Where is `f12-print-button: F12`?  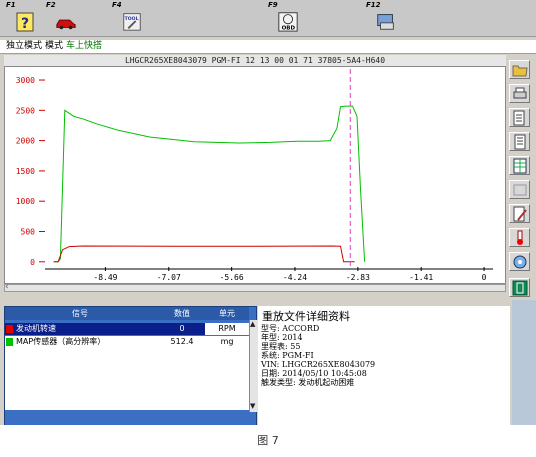
f12-print-button: F12 is located at coordinates (382, 18).